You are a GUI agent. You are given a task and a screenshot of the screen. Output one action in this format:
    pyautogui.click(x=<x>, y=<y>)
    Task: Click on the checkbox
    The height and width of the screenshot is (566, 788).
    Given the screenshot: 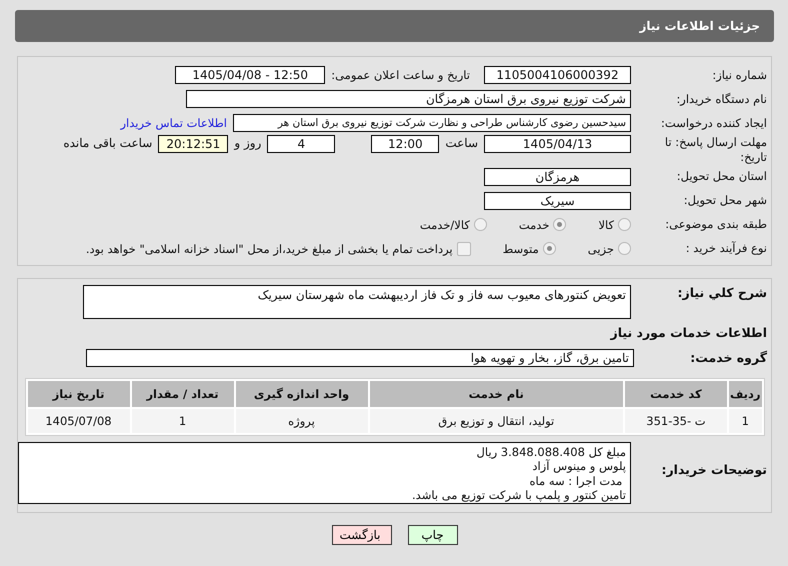 What is the action you would take?
    pyautogui.click(x=463, y=249)
    